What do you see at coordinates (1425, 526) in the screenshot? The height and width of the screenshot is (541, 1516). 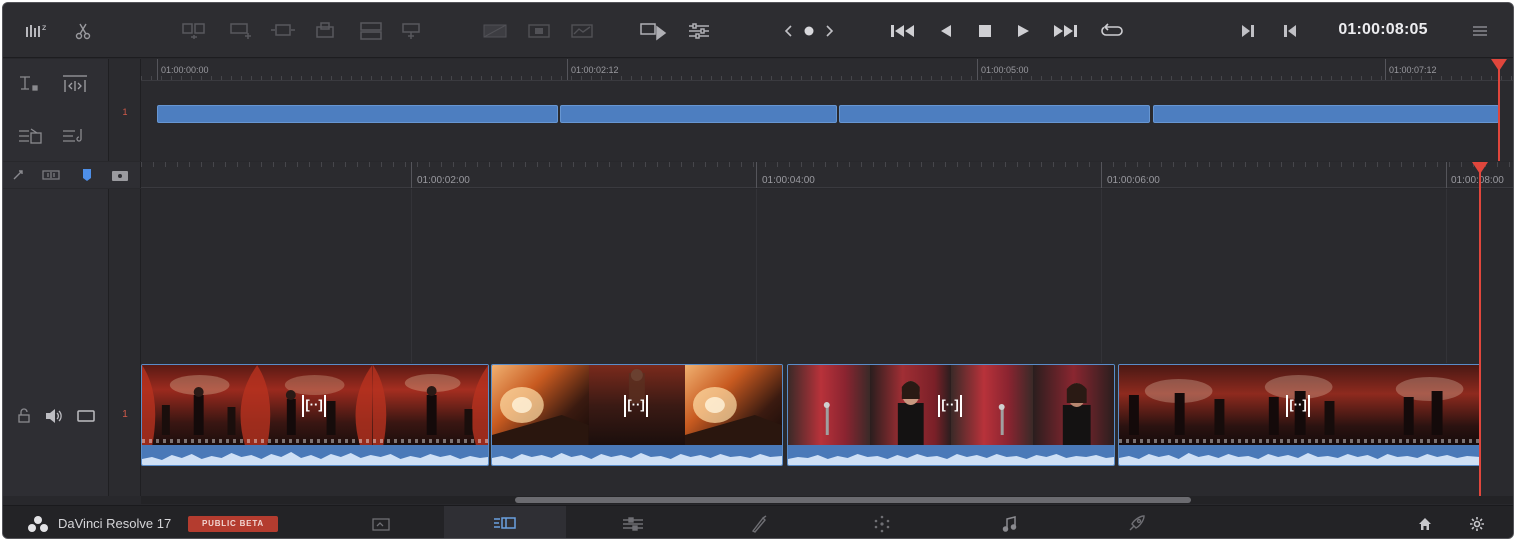 I see `home-icon` at bounding box center [1425, 526].